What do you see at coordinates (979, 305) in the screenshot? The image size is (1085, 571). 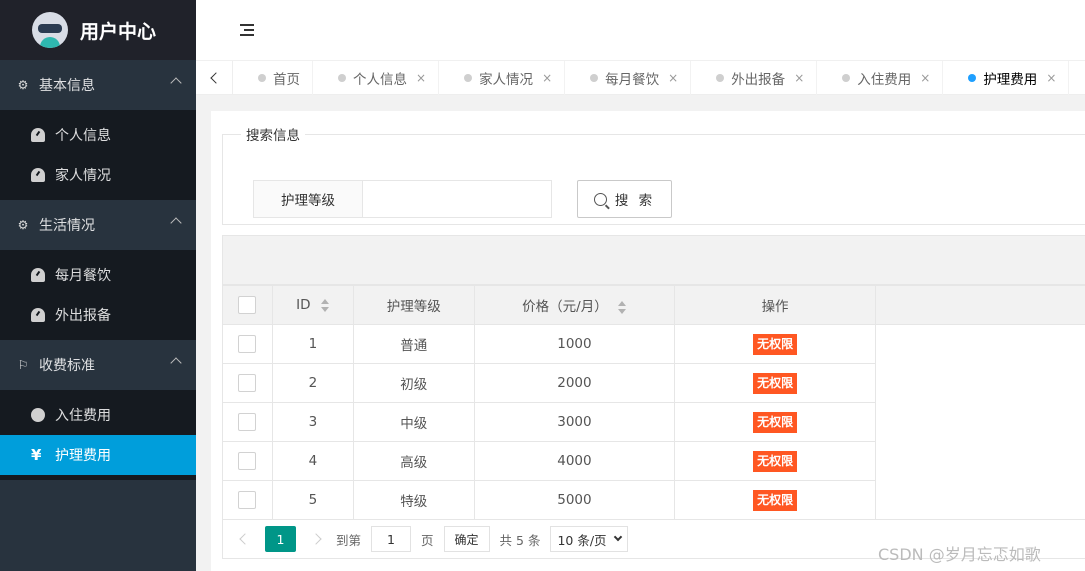 I see `column-header-filler` at bounding box center [979, 305].